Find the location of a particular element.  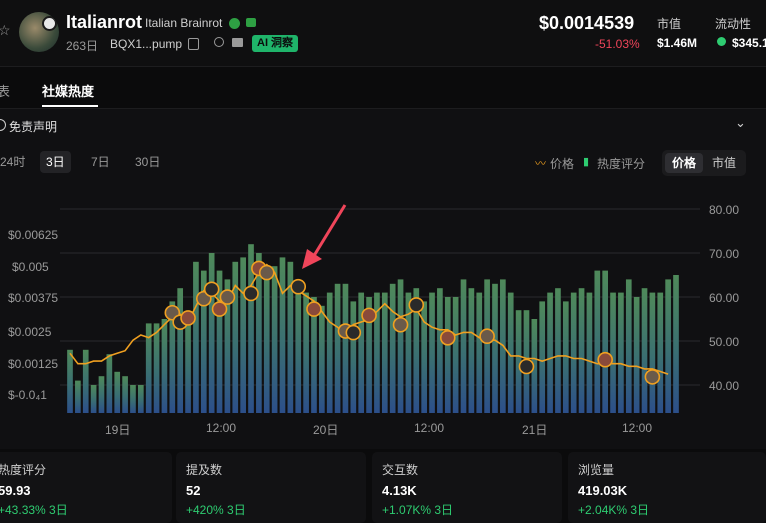

chevron-down-icon: ⌄ is located at coordinates (740, 123).